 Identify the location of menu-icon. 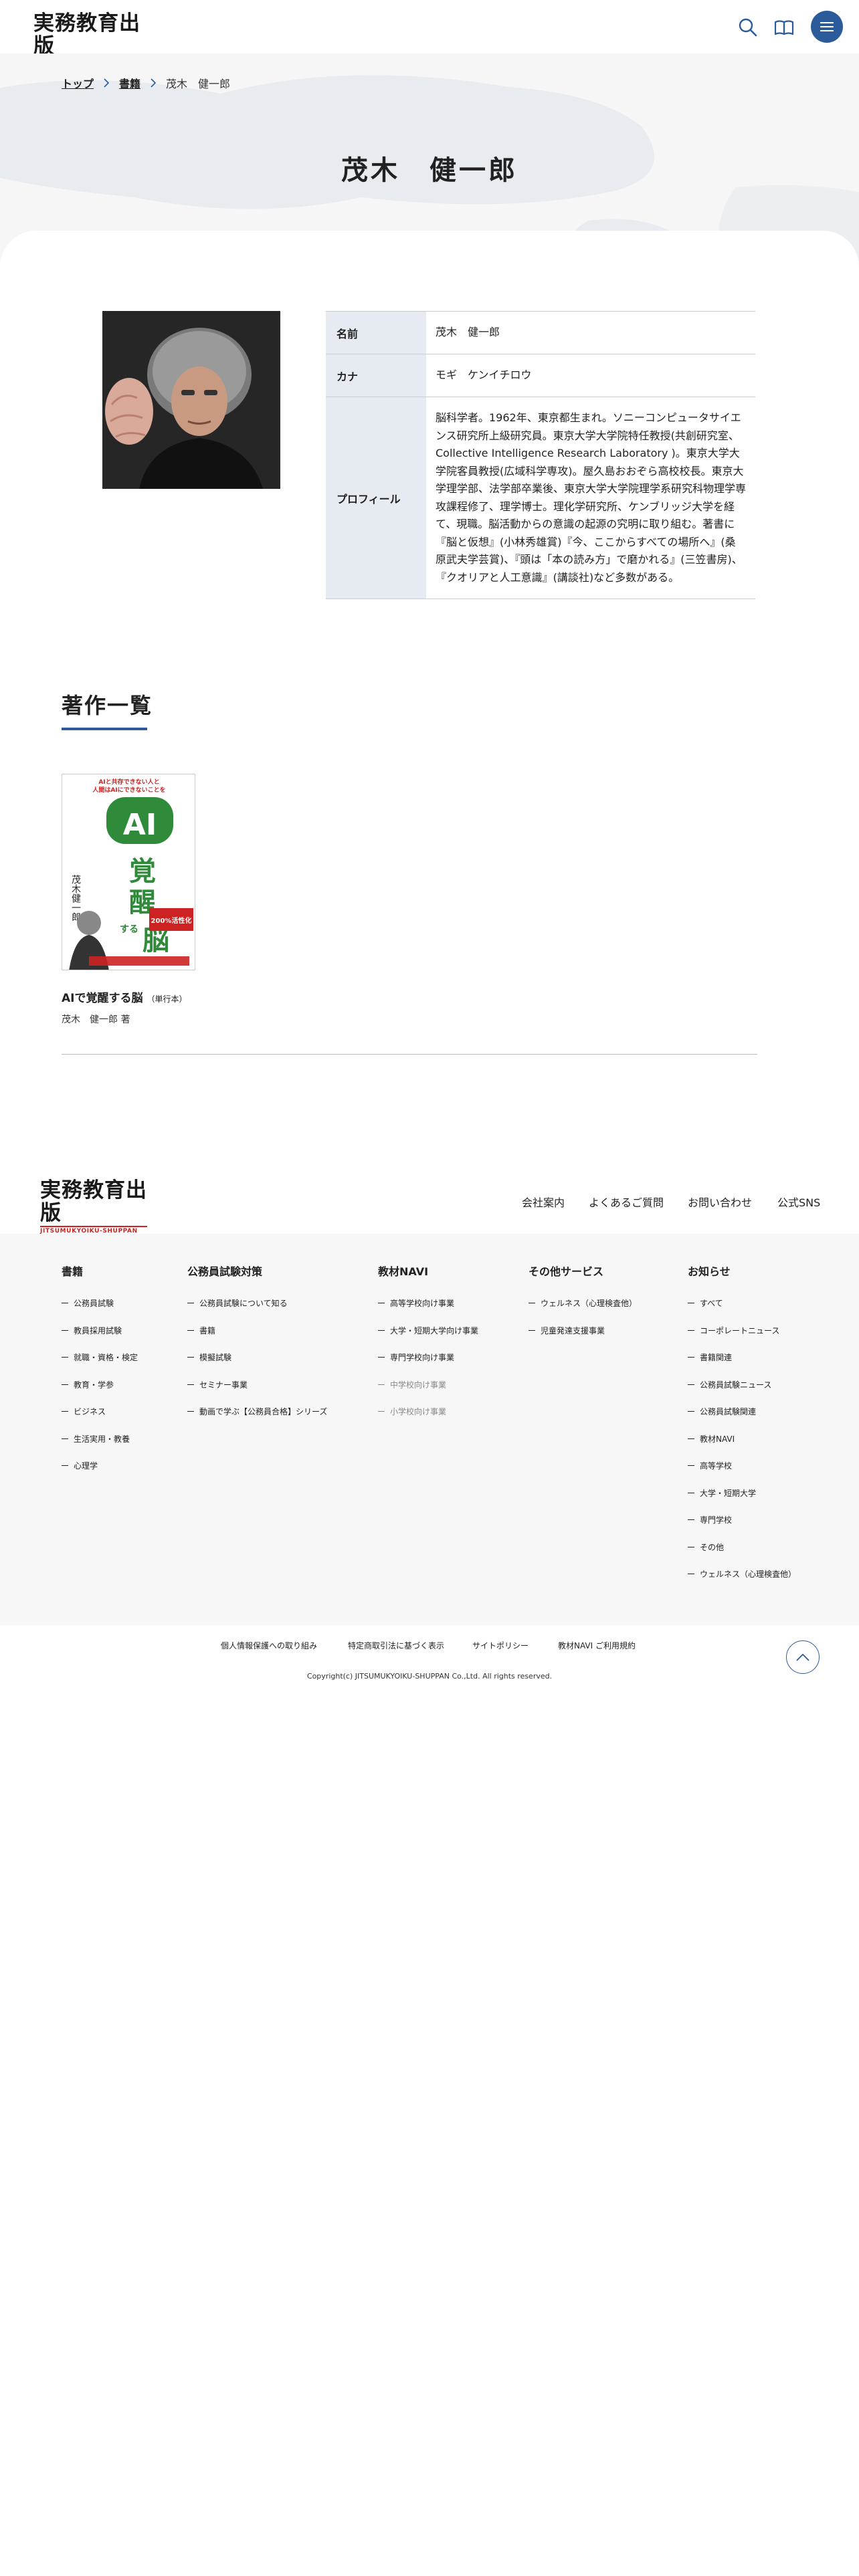
(827, 27).